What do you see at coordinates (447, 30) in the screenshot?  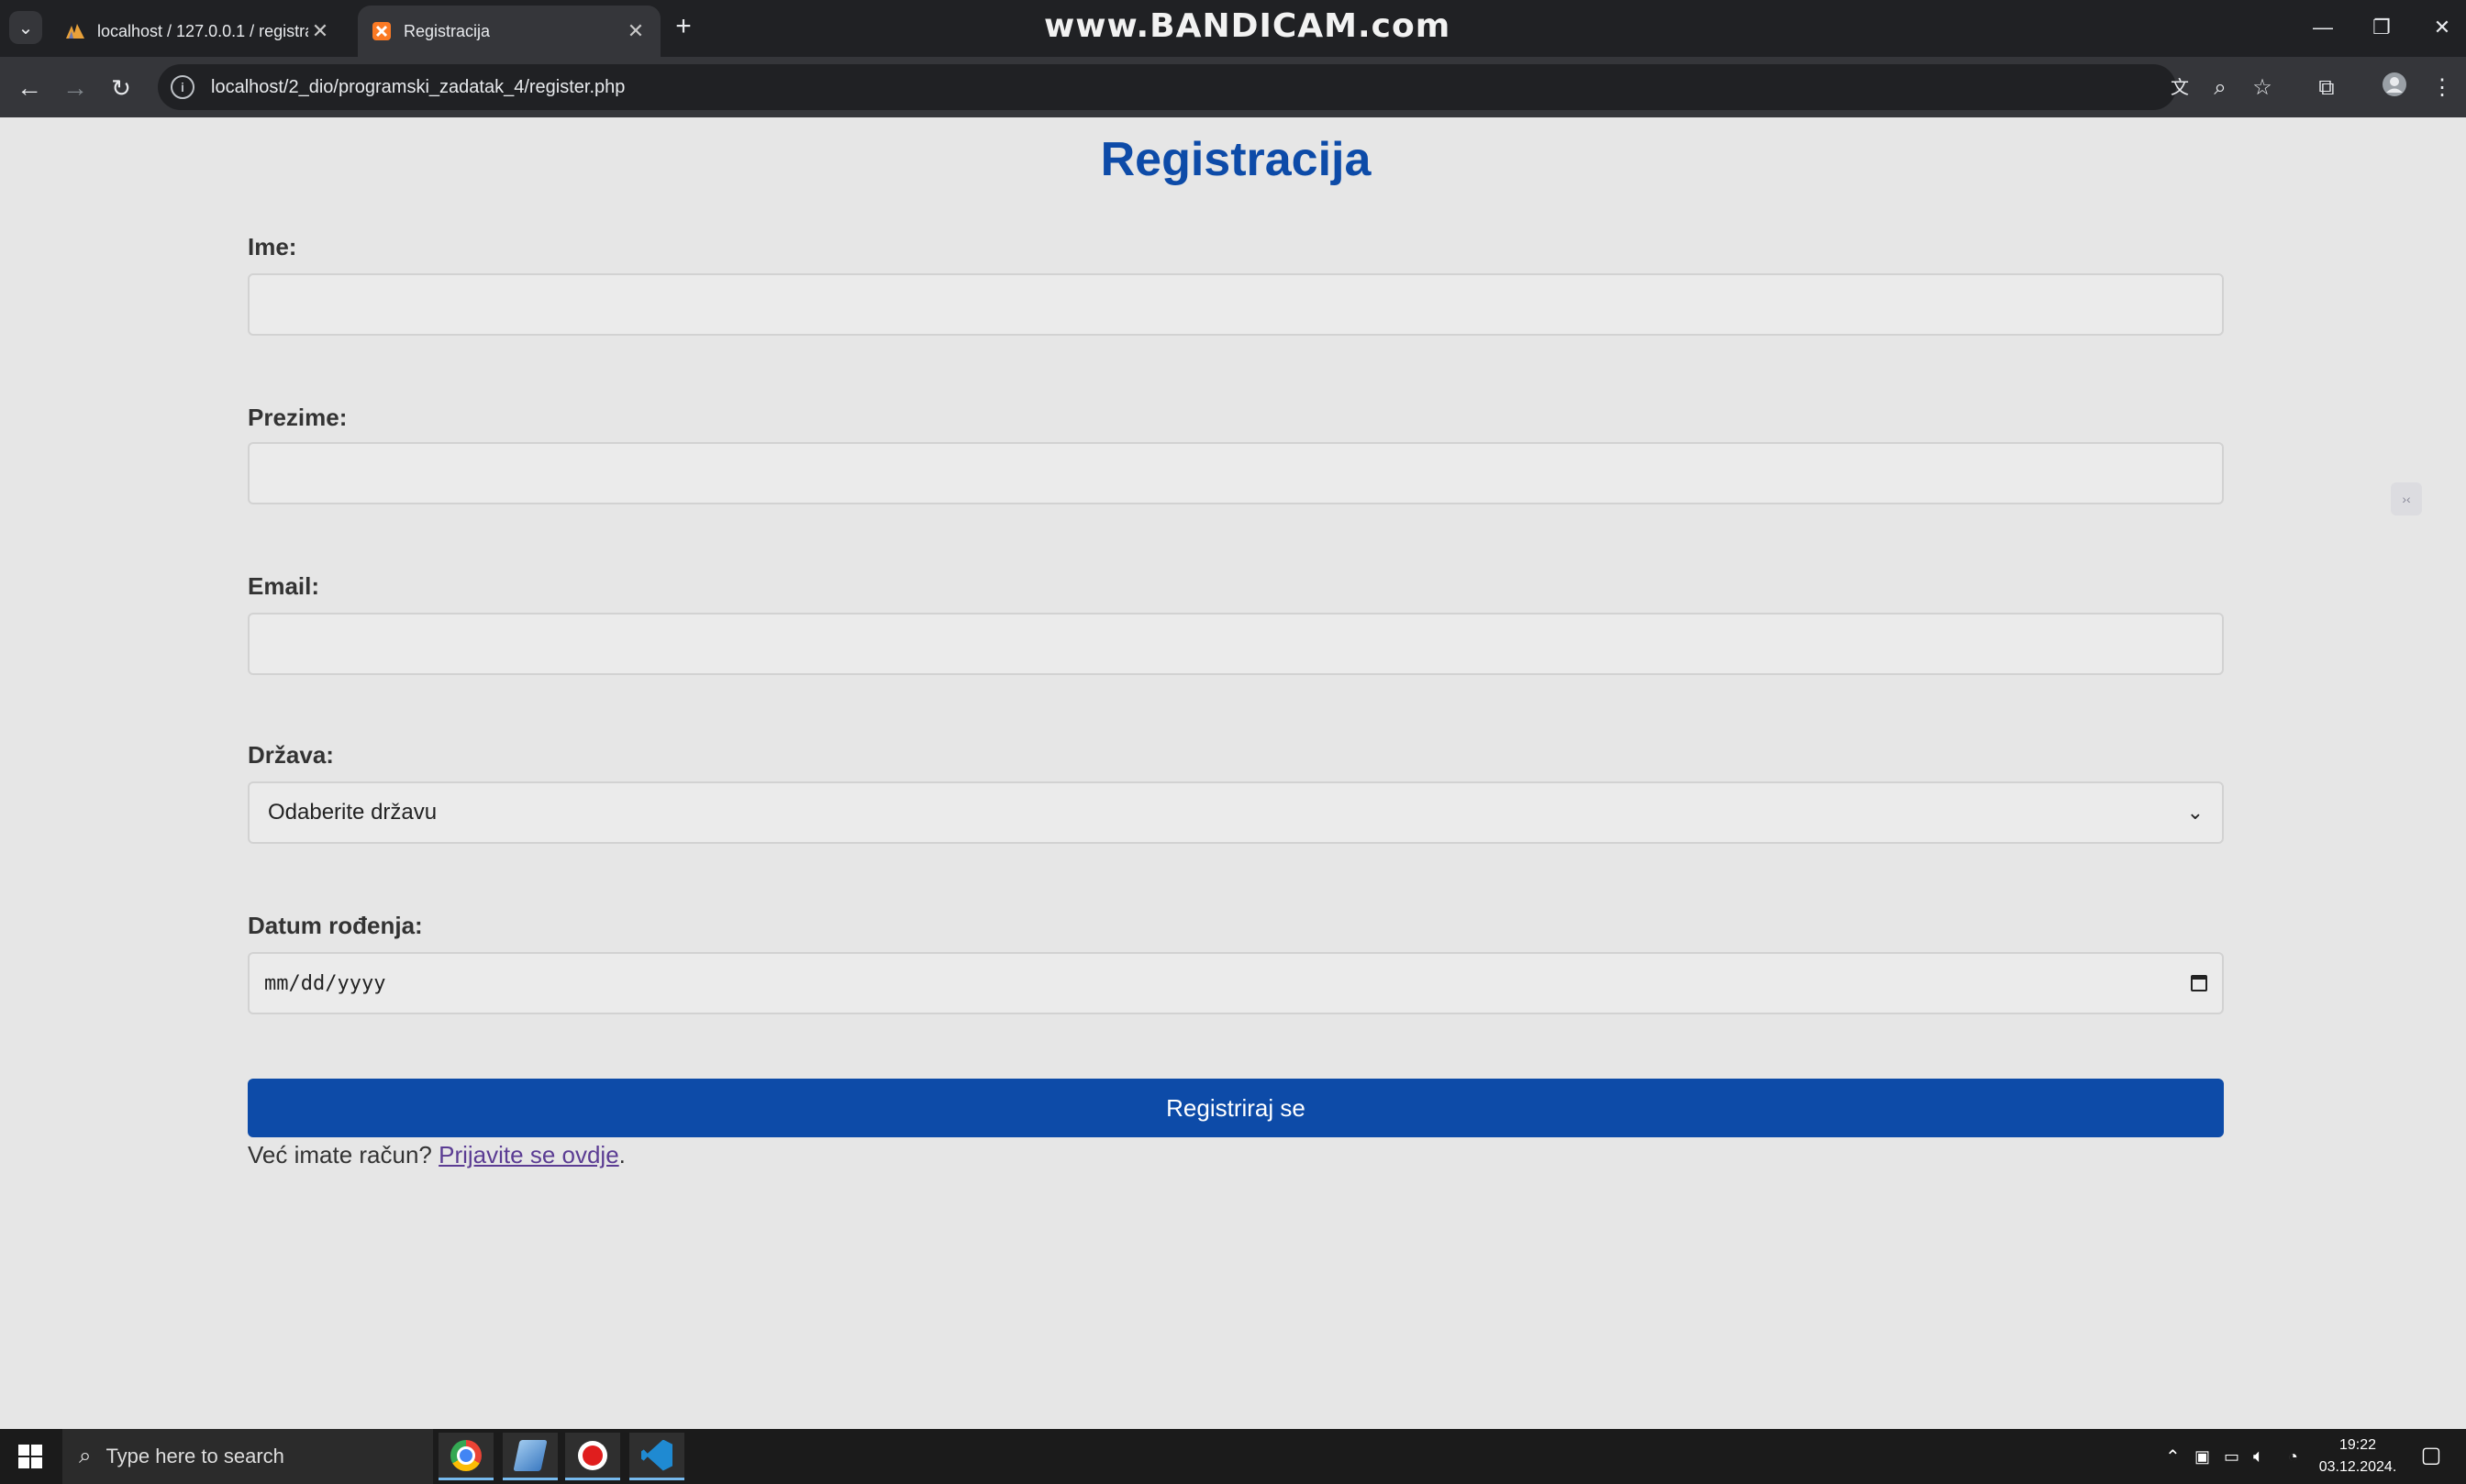 I see `tab-title: Registracija` at bounding box center [447, 30].